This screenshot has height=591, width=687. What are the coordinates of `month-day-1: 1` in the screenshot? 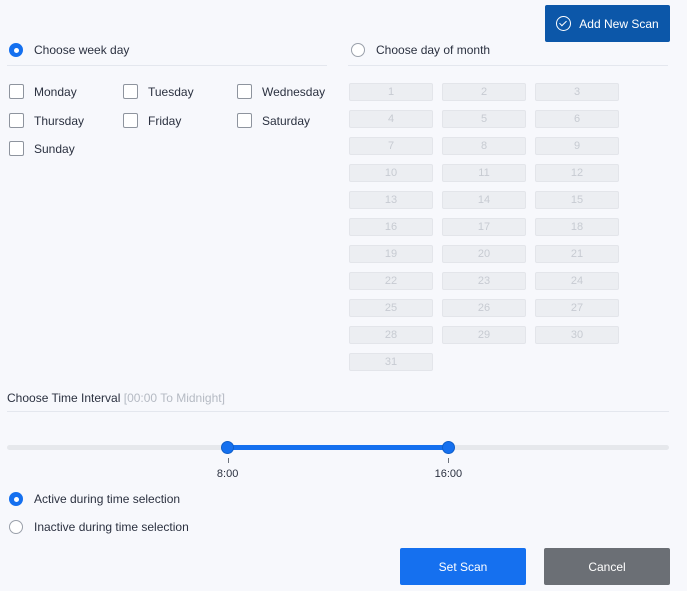 It's located at (391, 92).